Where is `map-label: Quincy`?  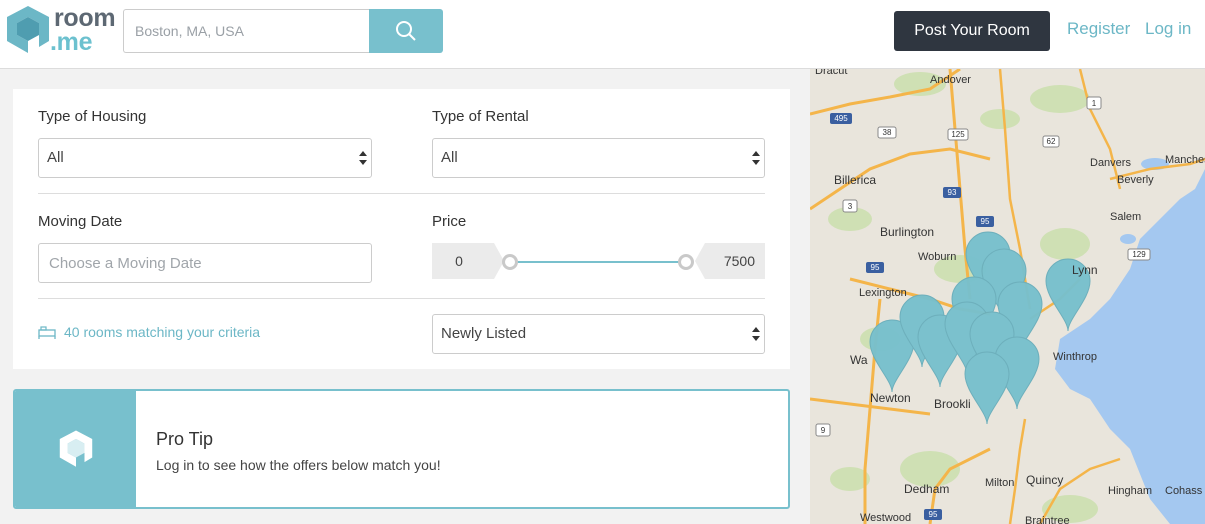
map-label: Quincy is located at coordinates (1045, 480).